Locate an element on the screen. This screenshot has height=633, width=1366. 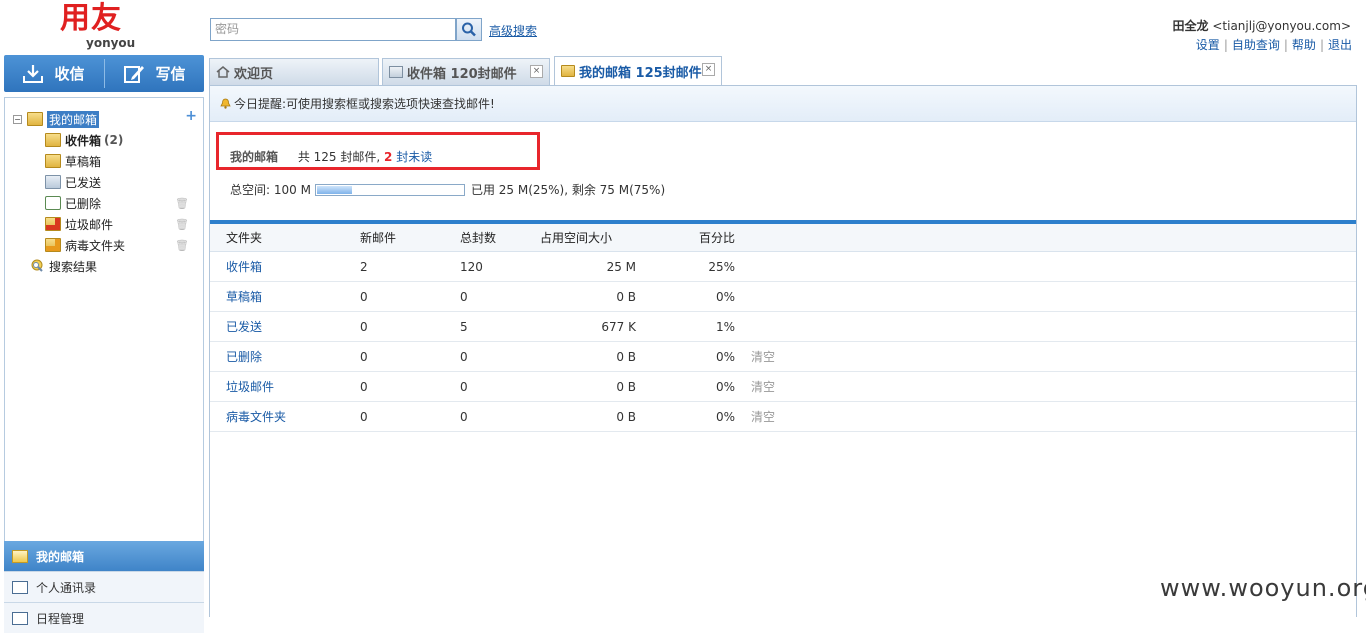
mailbox-icon is located at coordinates (20, 556).